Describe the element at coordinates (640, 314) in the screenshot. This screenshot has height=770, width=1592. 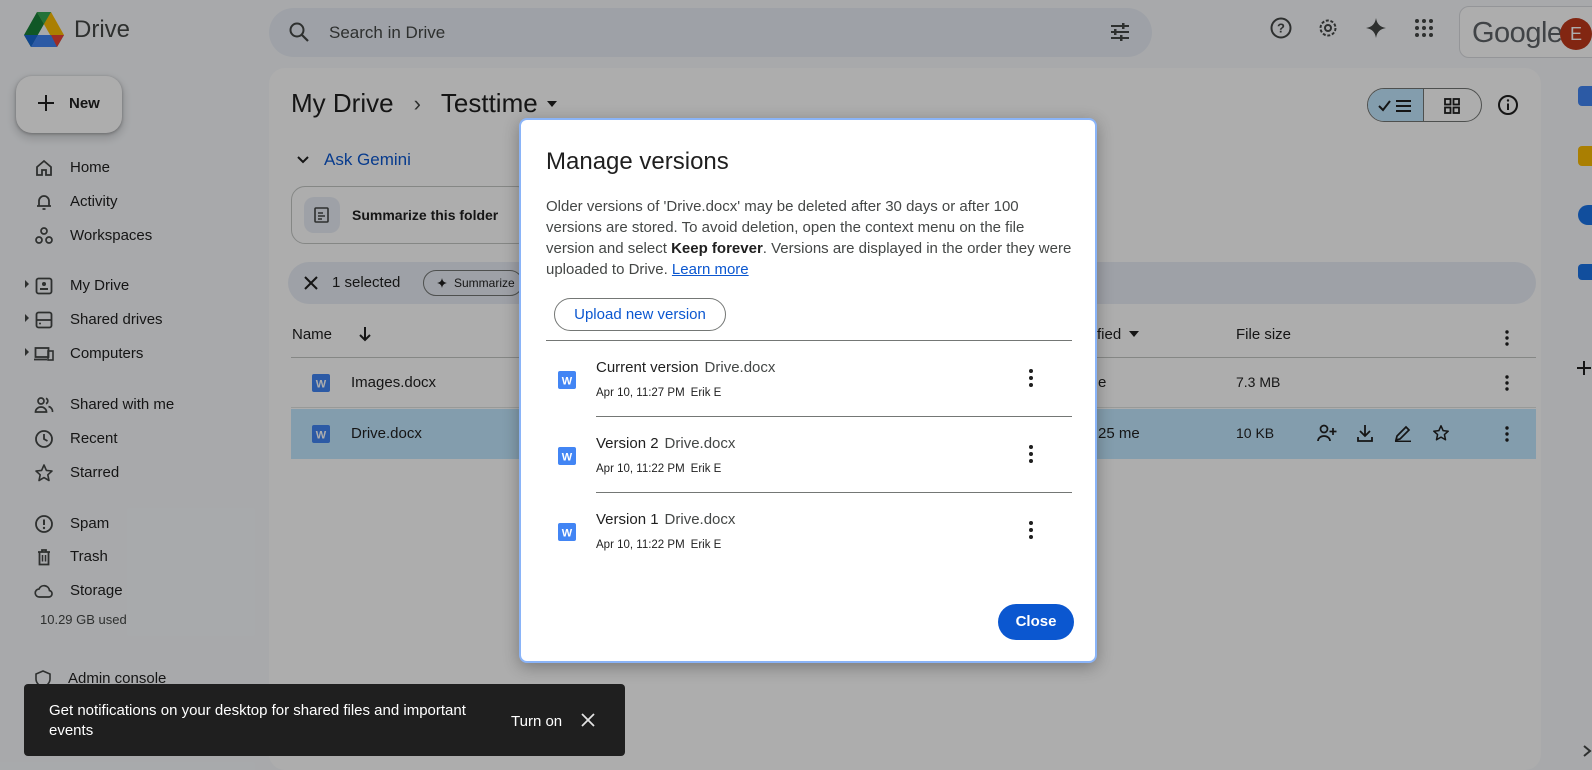
I see `upload-new-version-button: Upload new version` at that location.